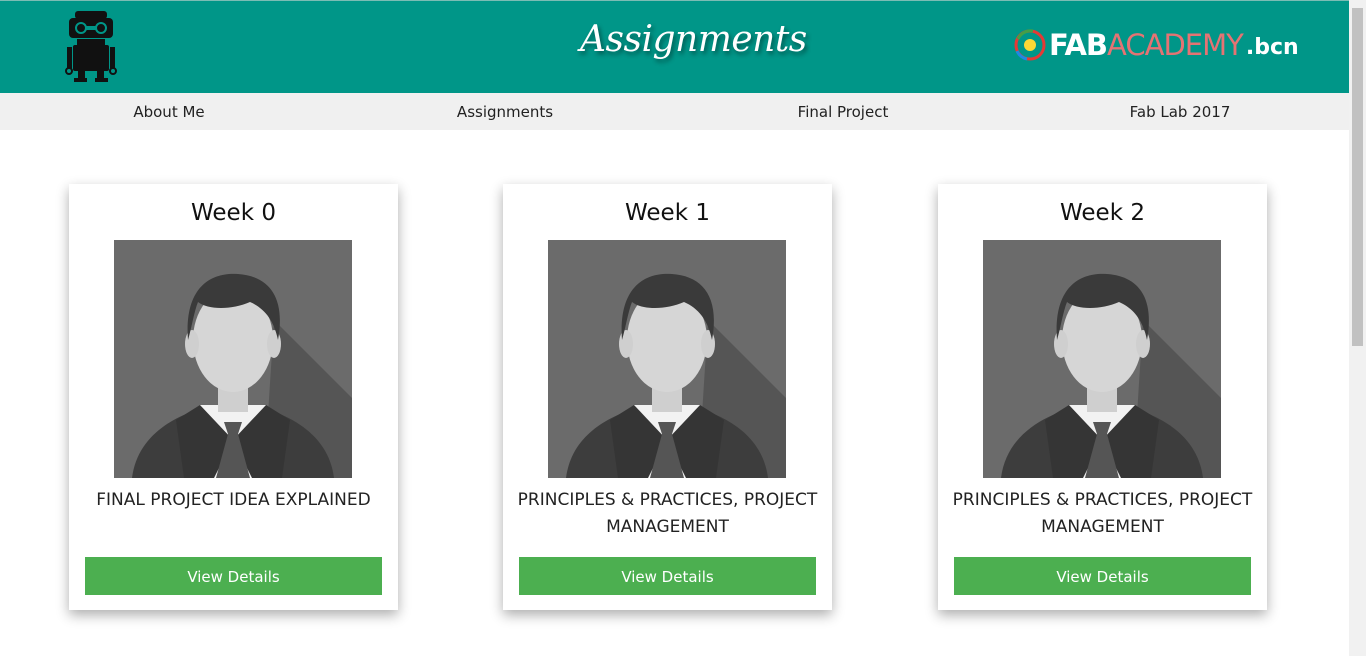  What do you see at coordinates (1078, 44) in the screenshot?
I see `brand-fab: FAB` at bounding box center [1078, 44].